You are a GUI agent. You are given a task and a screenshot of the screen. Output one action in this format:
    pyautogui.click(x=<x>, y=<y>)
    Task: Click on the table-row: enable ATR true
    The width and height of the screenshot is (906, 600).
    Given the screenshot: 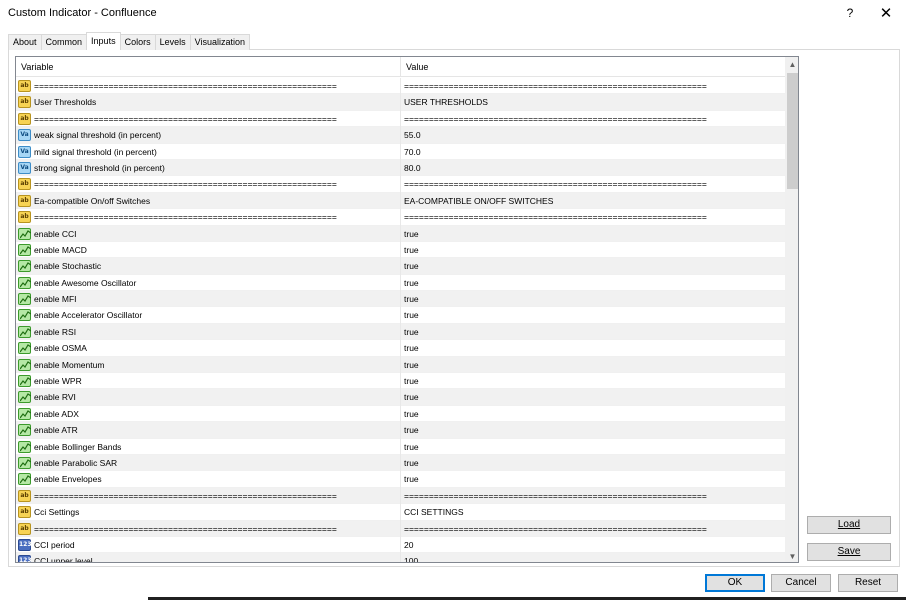 What is the action you would take?
    pyautogui.click(x=400, y=431)
    